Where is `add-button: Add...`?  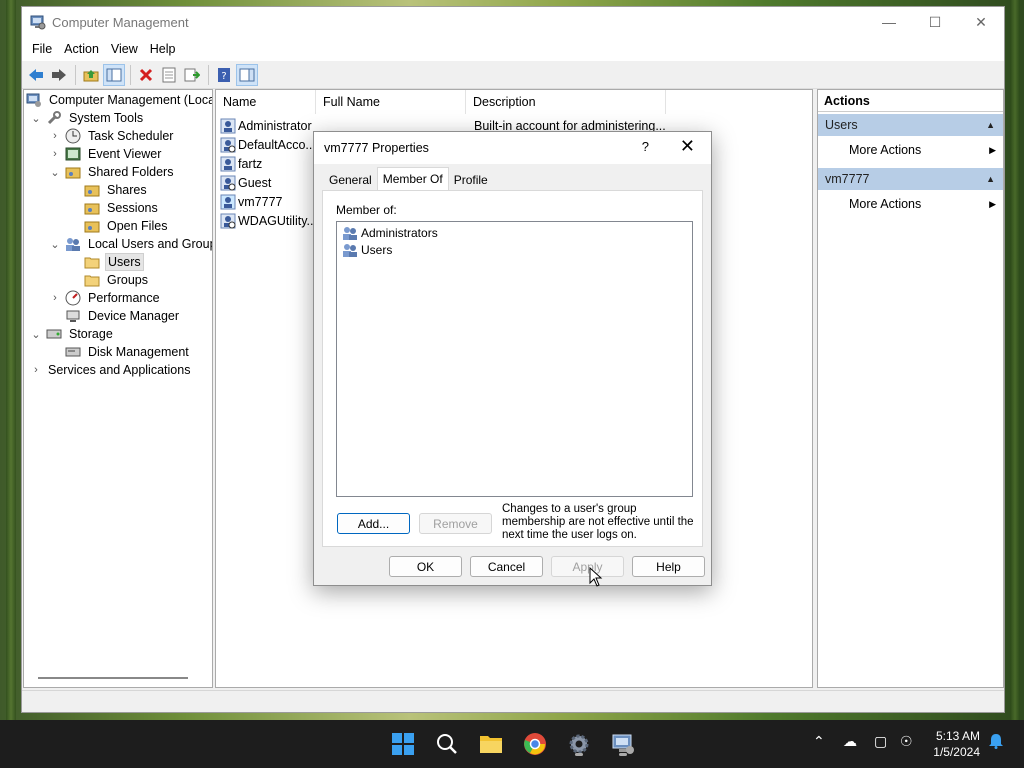 add-button: Add... is located at coordinates (373, 523).